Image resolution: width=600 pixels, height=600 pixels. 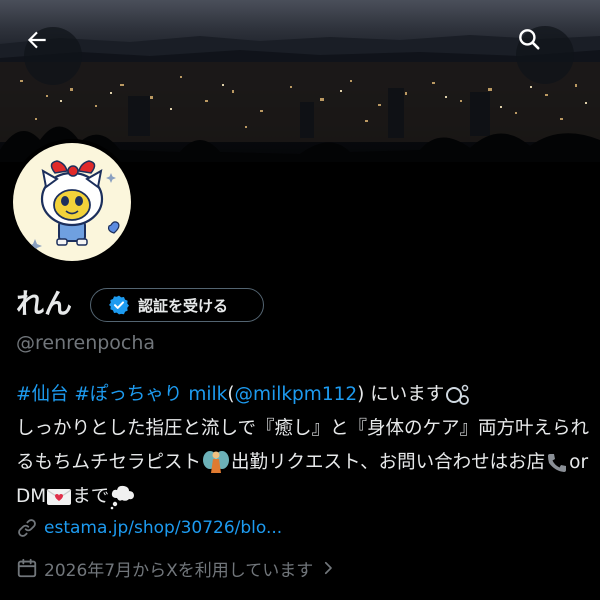 I want to click on love-letter-icon, so click(x=59, y=497).